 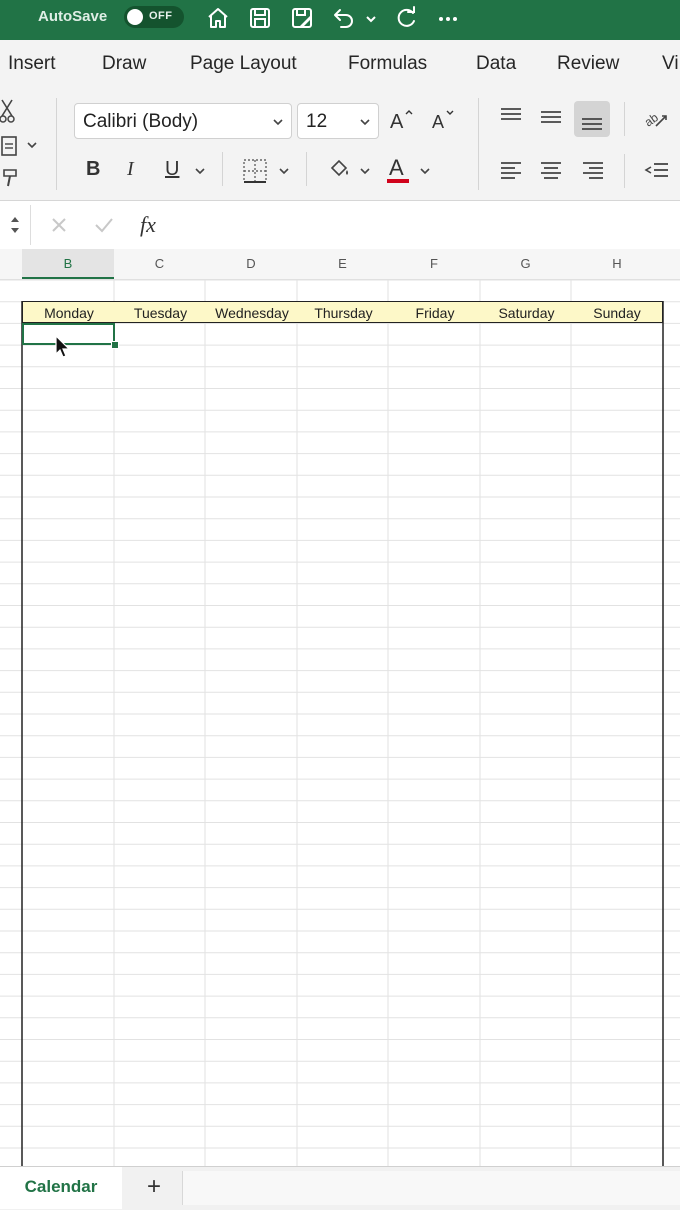 What do you see at coordinates (130, 169) in the screenshot?
I see `italic-button: I` at bounding box center [130, 169].